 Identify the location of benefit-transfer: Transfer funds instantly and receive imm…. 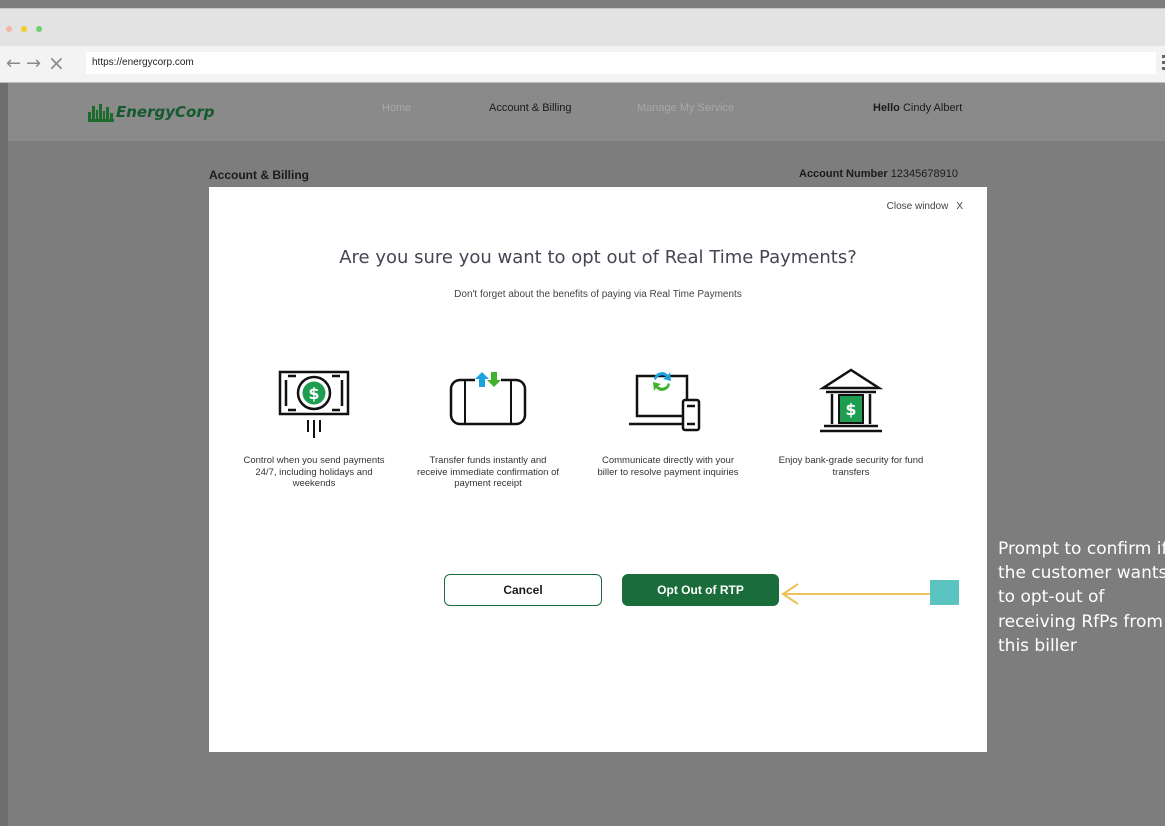
(488, 425).